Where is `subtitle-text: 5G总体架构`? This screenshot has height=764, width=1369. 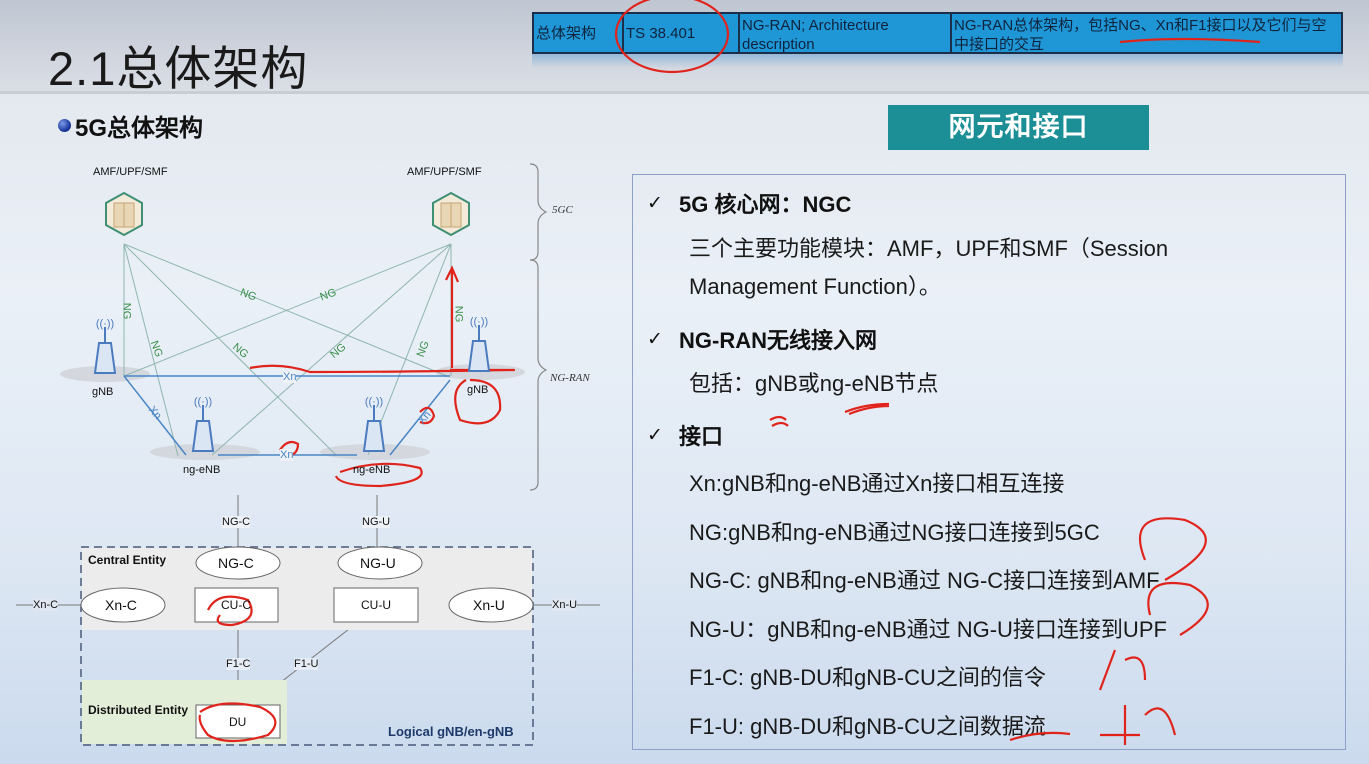 subtitle-text: 5G总体架构 is located at coordinates (139, 128).